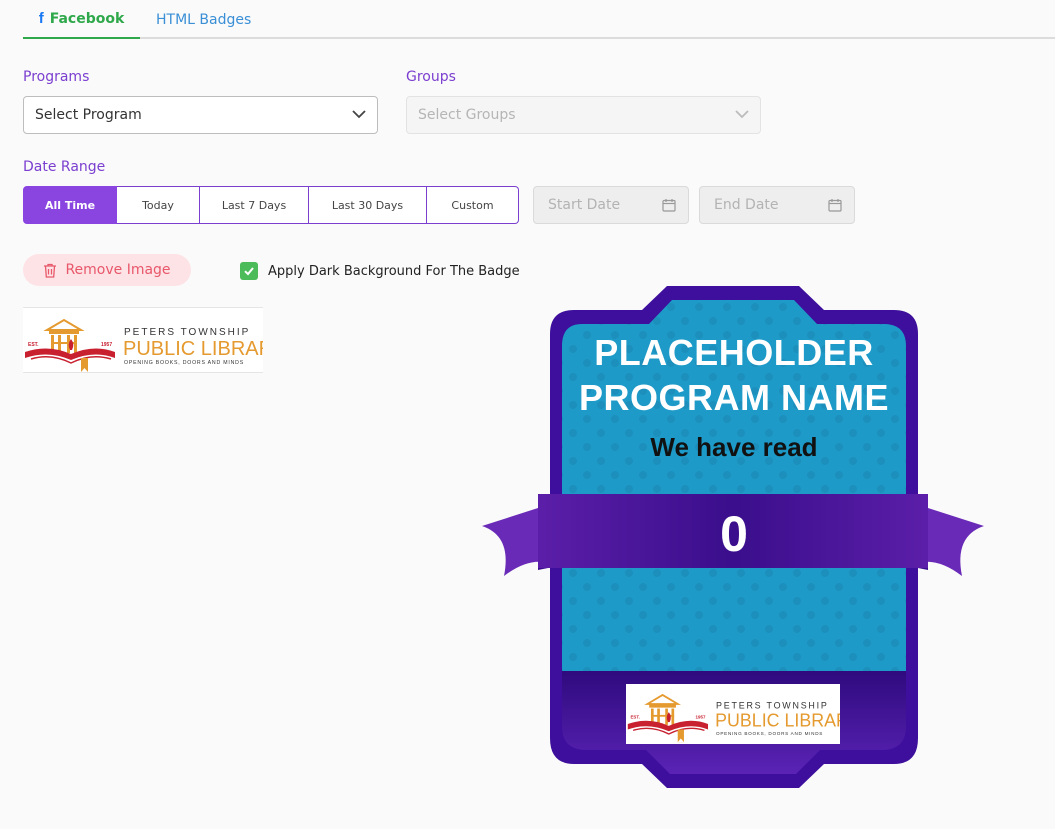 This screenshot has width=1055, height=829. I want to click on date-option-last-30-days: Last 30 Days, so click(368, 205).